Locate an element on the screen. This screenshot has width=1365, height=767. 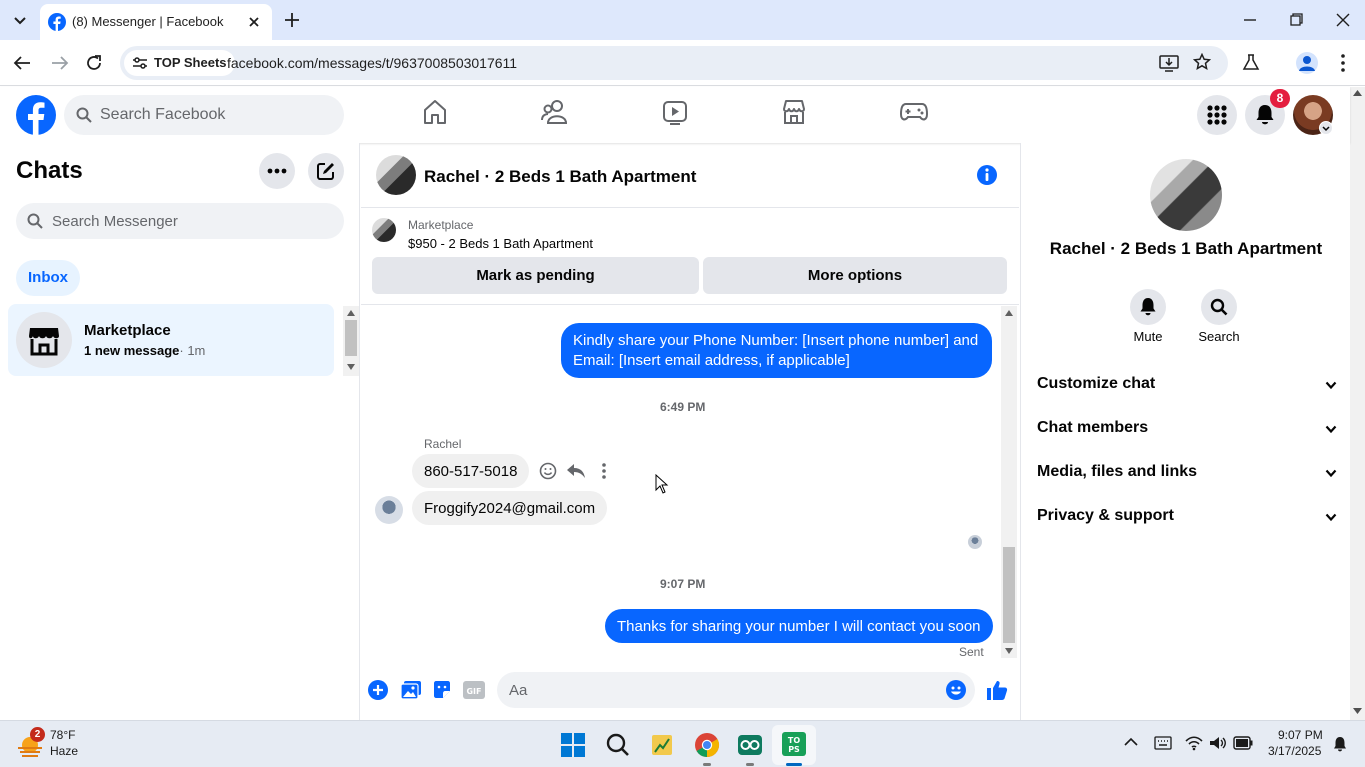
section-label: Media, files and links is located at coordinates (1117, 471).